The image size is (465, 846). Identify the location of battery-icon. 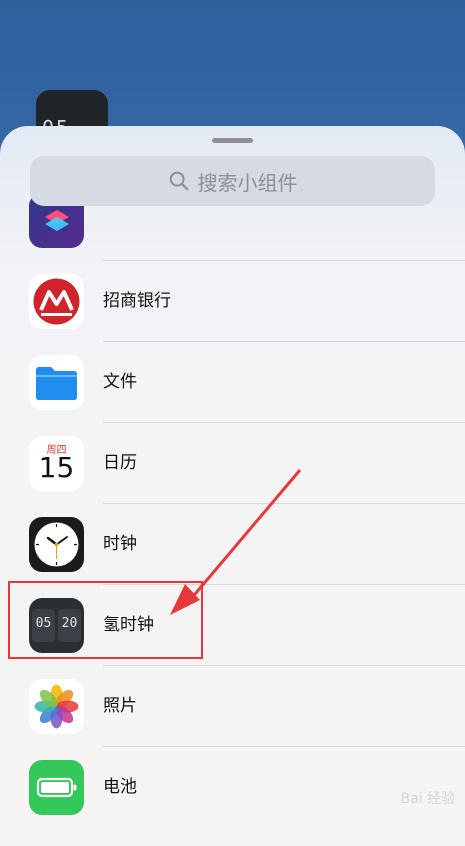
(56, 787).